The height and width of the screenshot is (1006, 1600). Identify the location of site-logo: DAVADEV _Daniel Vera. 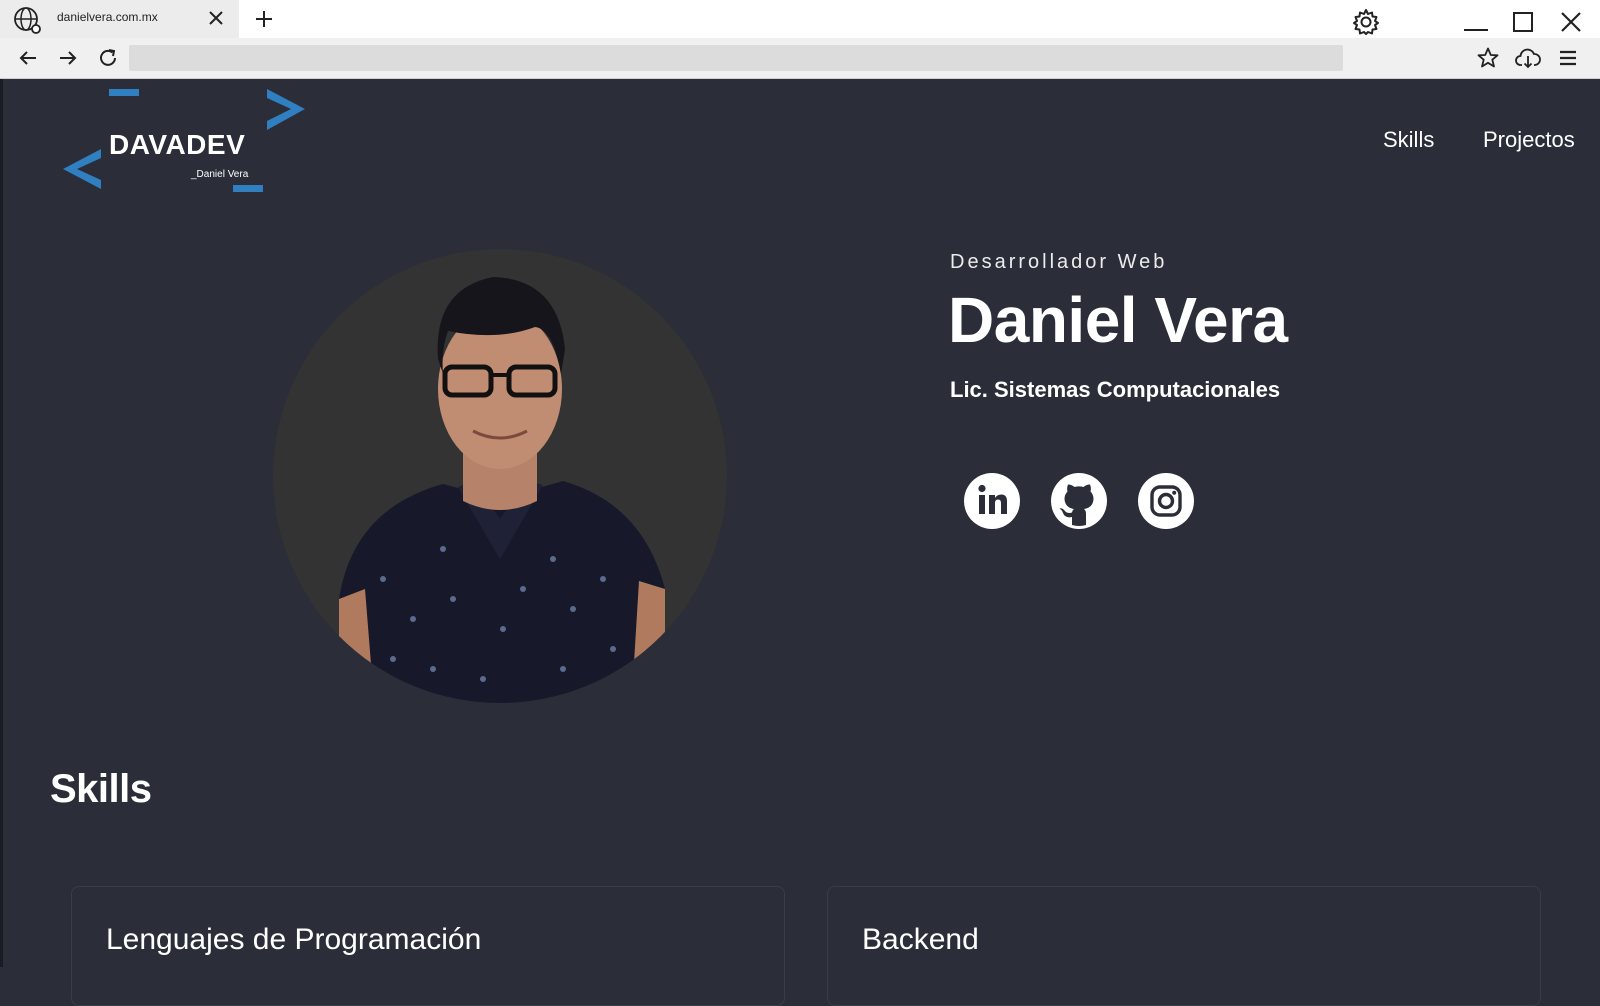
(186, 143).